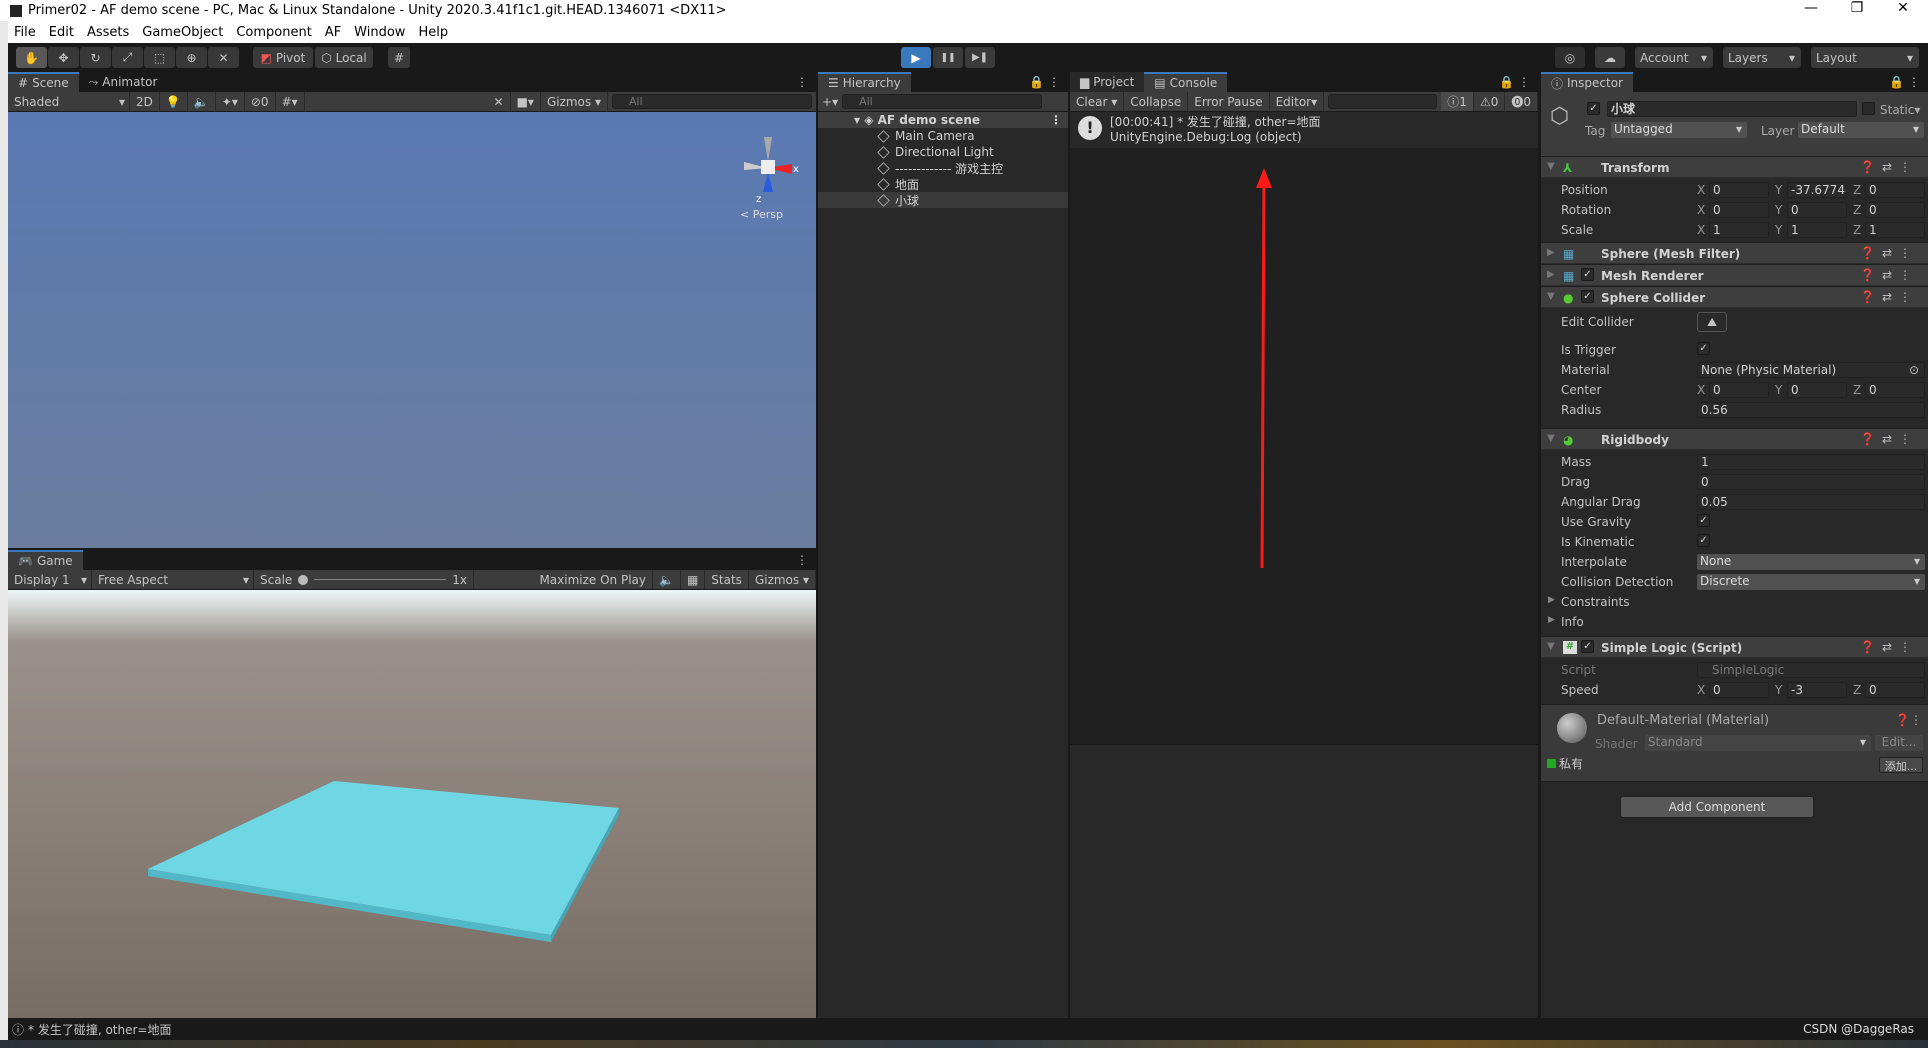 The width and height of the screenshot is (1928, 1048). What do you see at coordinates (45, 560) in the screenshot?
I see `tab-game: 🎮 Game` at bounding box center [45, 560].